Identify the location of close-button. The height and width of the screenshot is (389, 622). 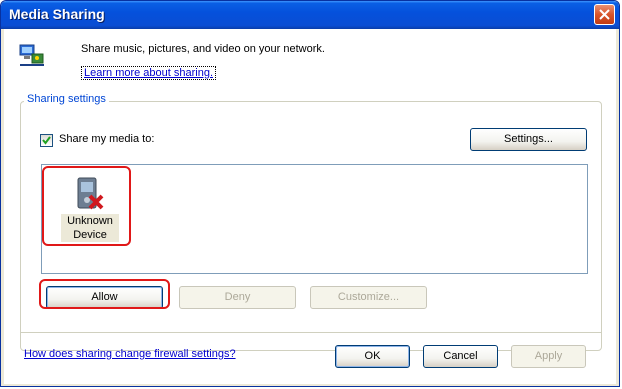
(604, 14).